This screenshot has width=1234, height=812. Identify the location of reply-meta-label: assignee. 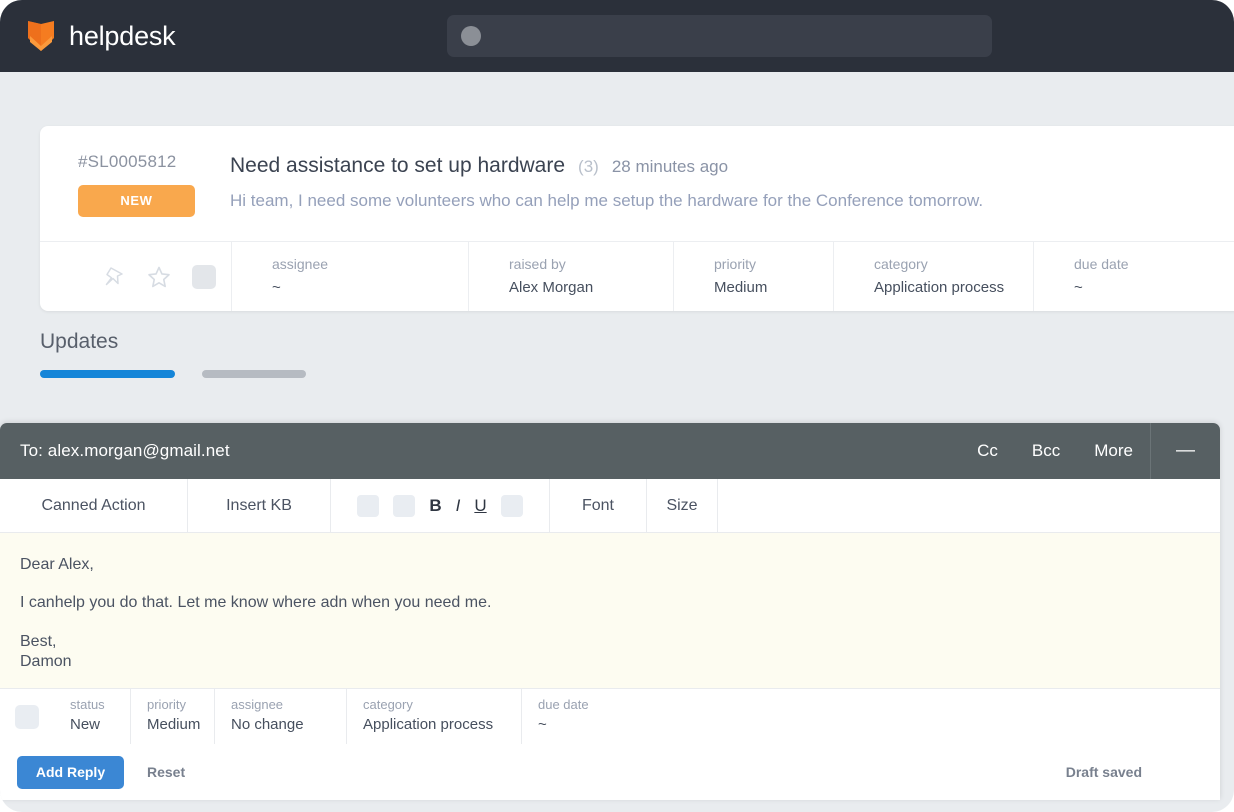
(257, 704).